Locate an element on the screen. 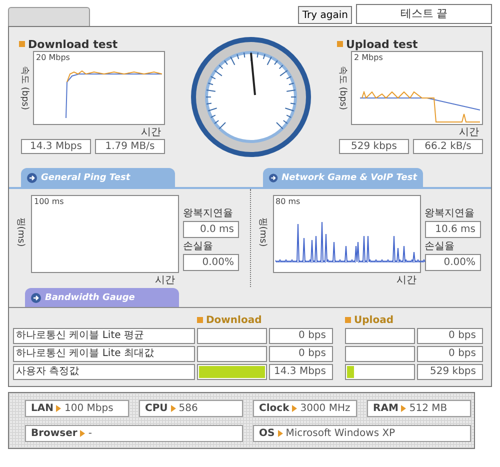  scale-label: 20 Mbps is located at coordinates (53, 57).